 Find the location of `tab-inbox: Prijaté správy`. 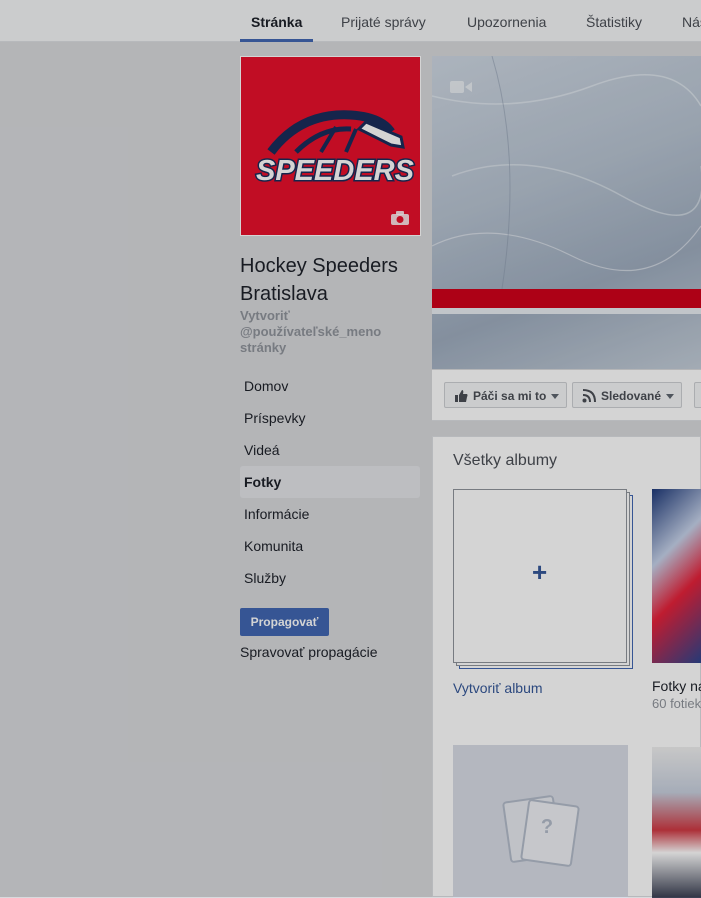

tab-inbox: Prijaté správy is located at coordinates (383, 22).